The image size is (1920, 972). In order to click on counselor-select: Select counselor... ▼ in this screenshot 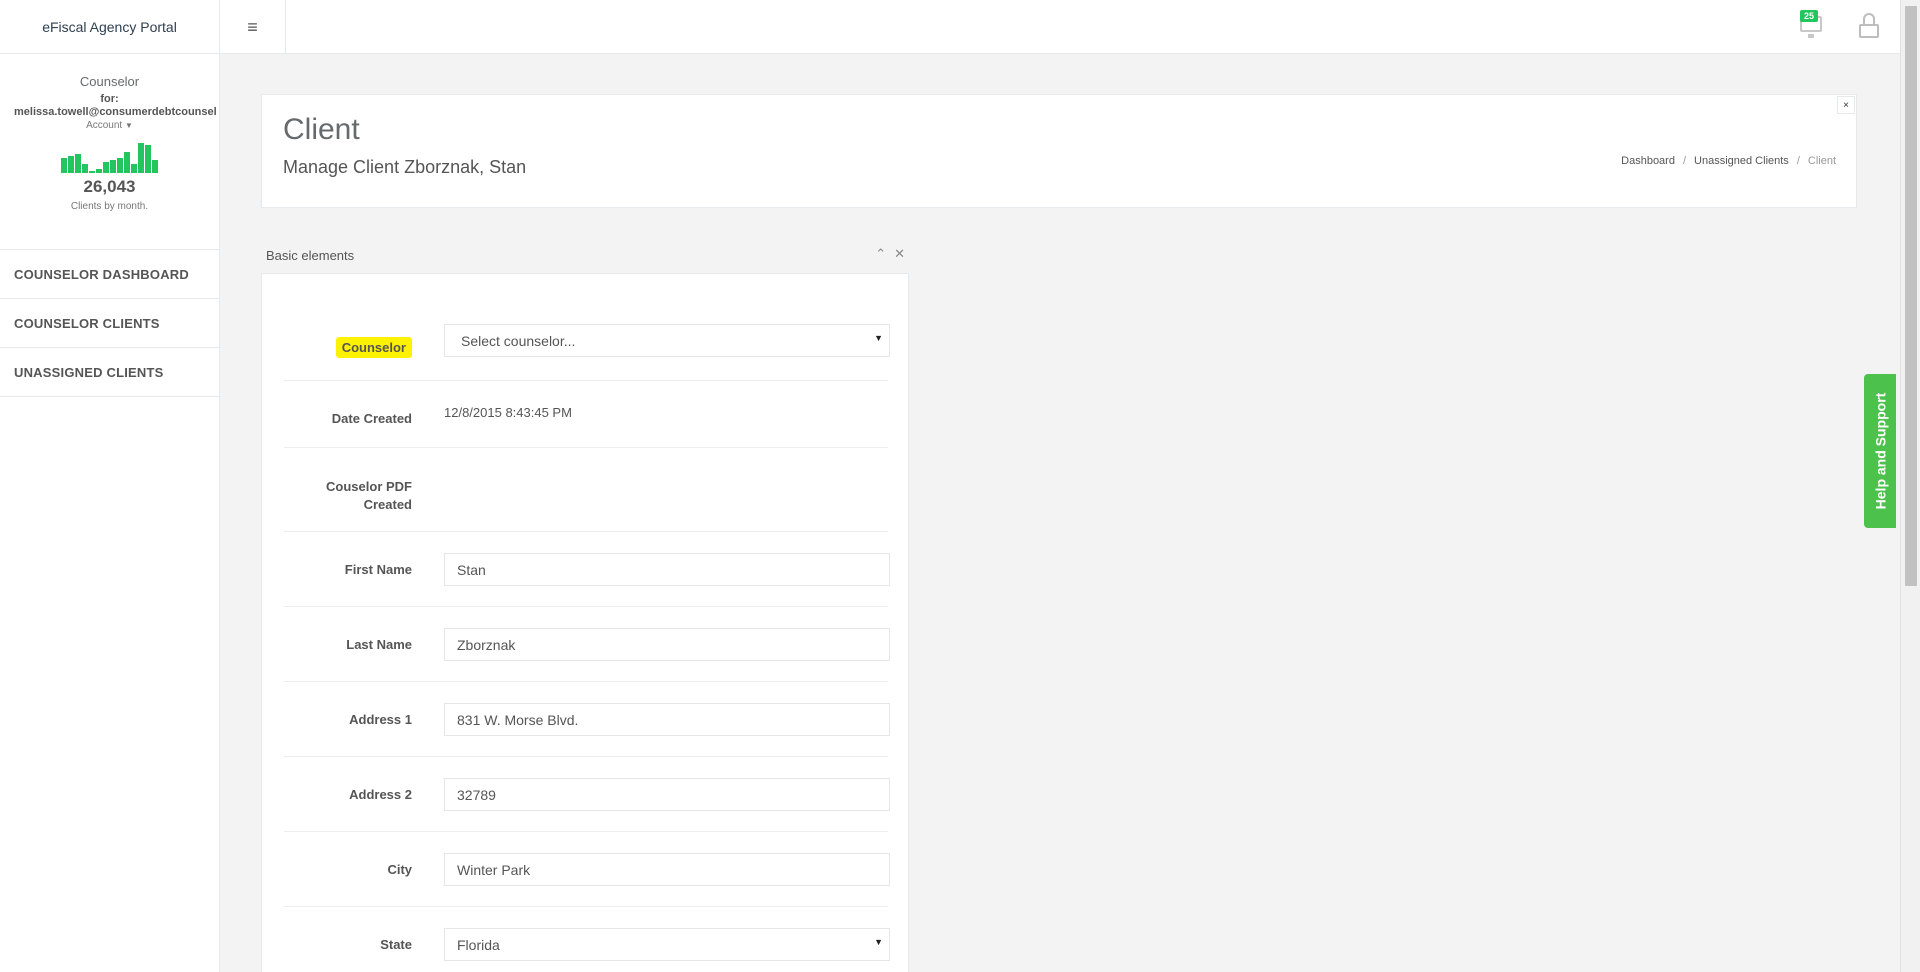, I will do `click(667, 340)`.